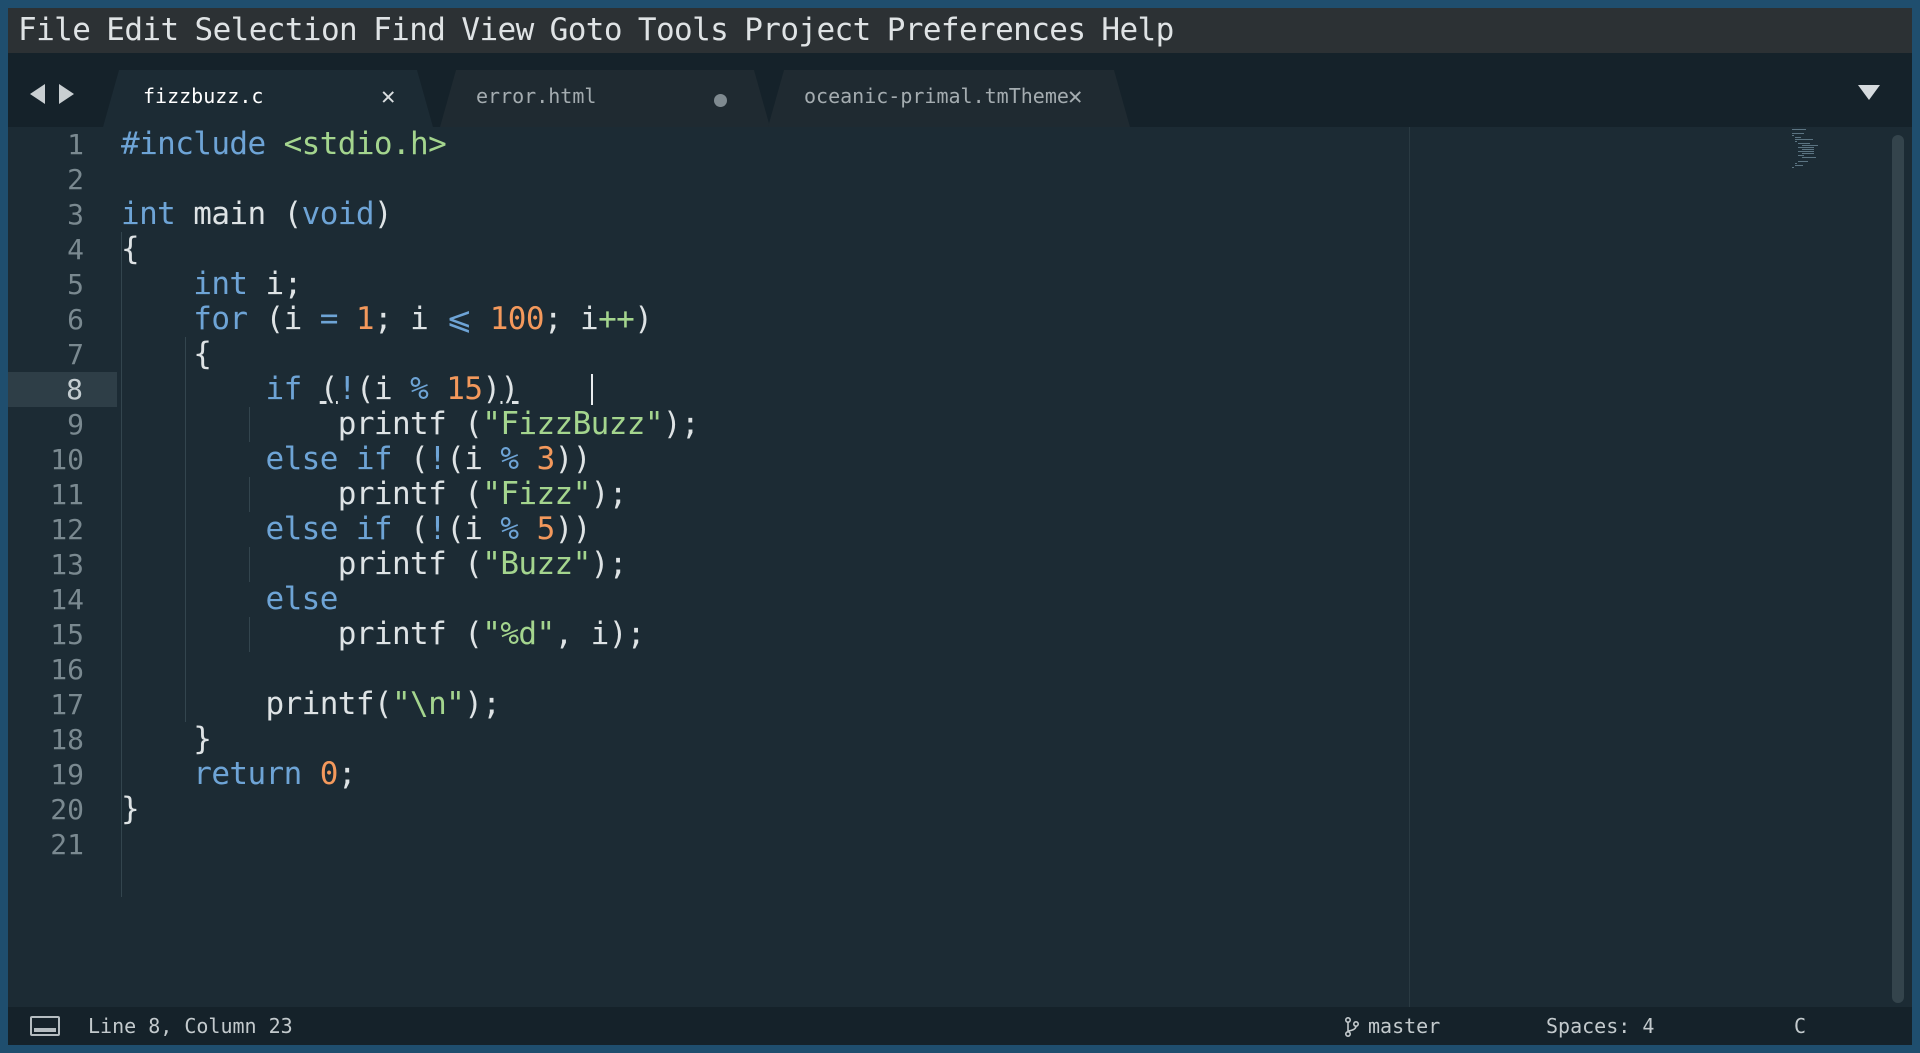  I want to click on menu-help: Help, so click(1135, 30).